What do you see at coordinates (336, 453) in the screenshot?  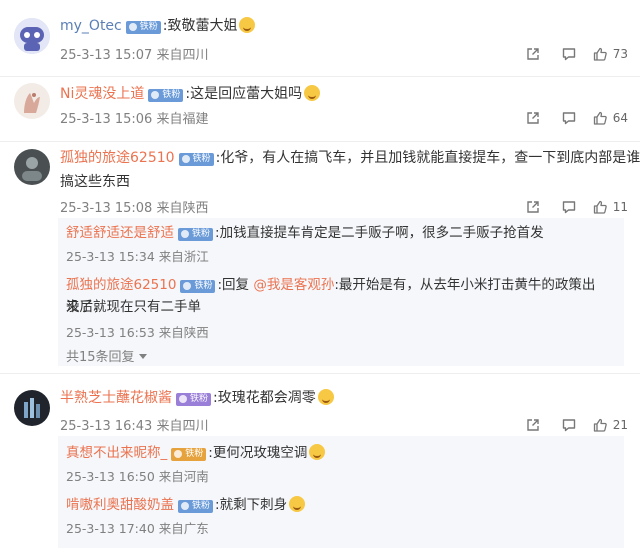 I see `reply: 真想不出来昵称_ 铁粉:更何况玫瑰空调` at bounding box center [336, 453].